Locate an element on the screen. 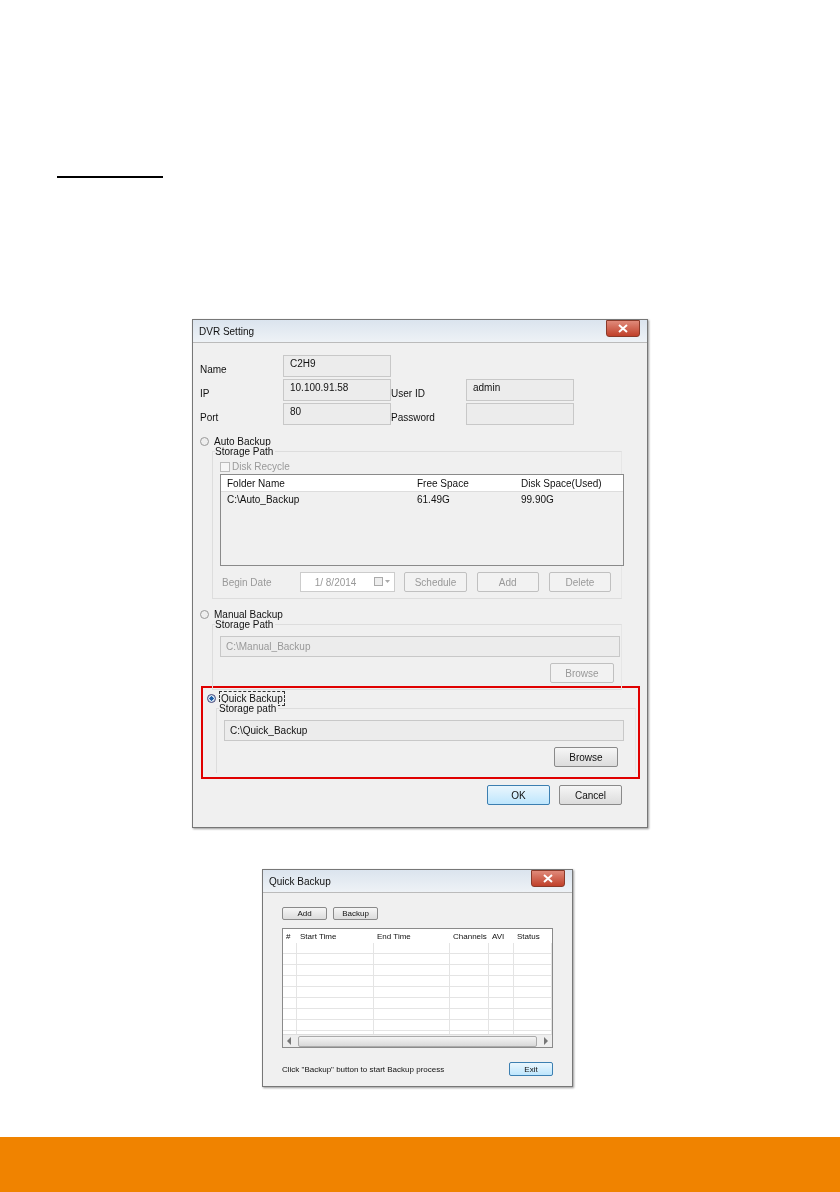 Image resolution: width=840 pixels, height=1192 pixels. field-label: Port is located at coordinates (210, 417).